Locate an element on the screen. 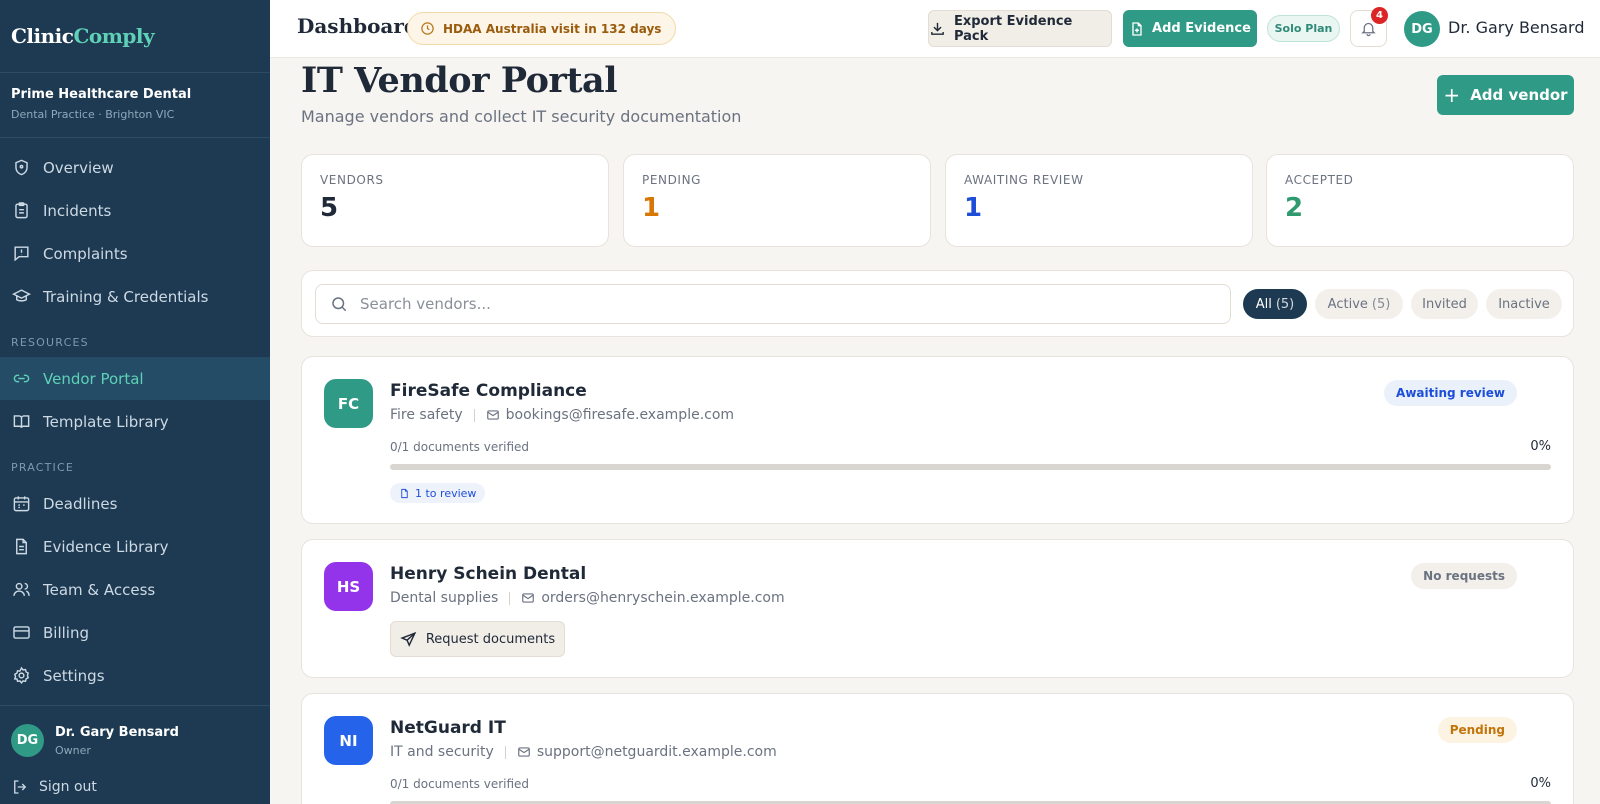 This screenshot has width=1600, height=804. sidebar-item-evidence-library: Evidence Library is located at coordinates (135, 546).